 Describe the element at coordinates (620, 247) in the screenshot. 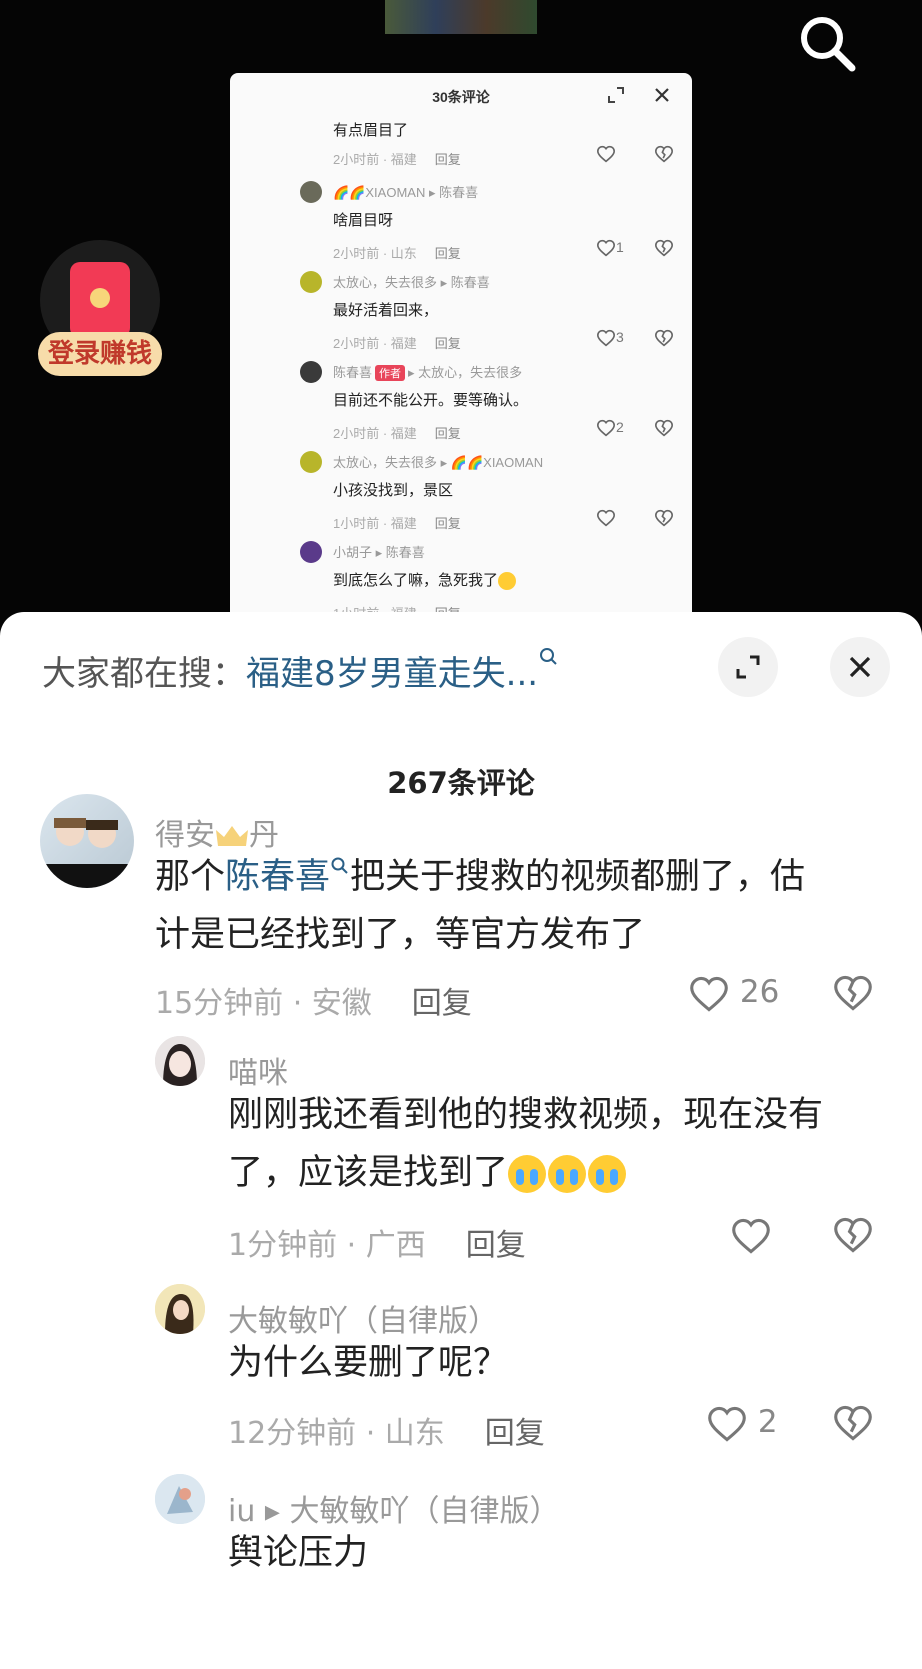

I see `like-count: 1` at that location.